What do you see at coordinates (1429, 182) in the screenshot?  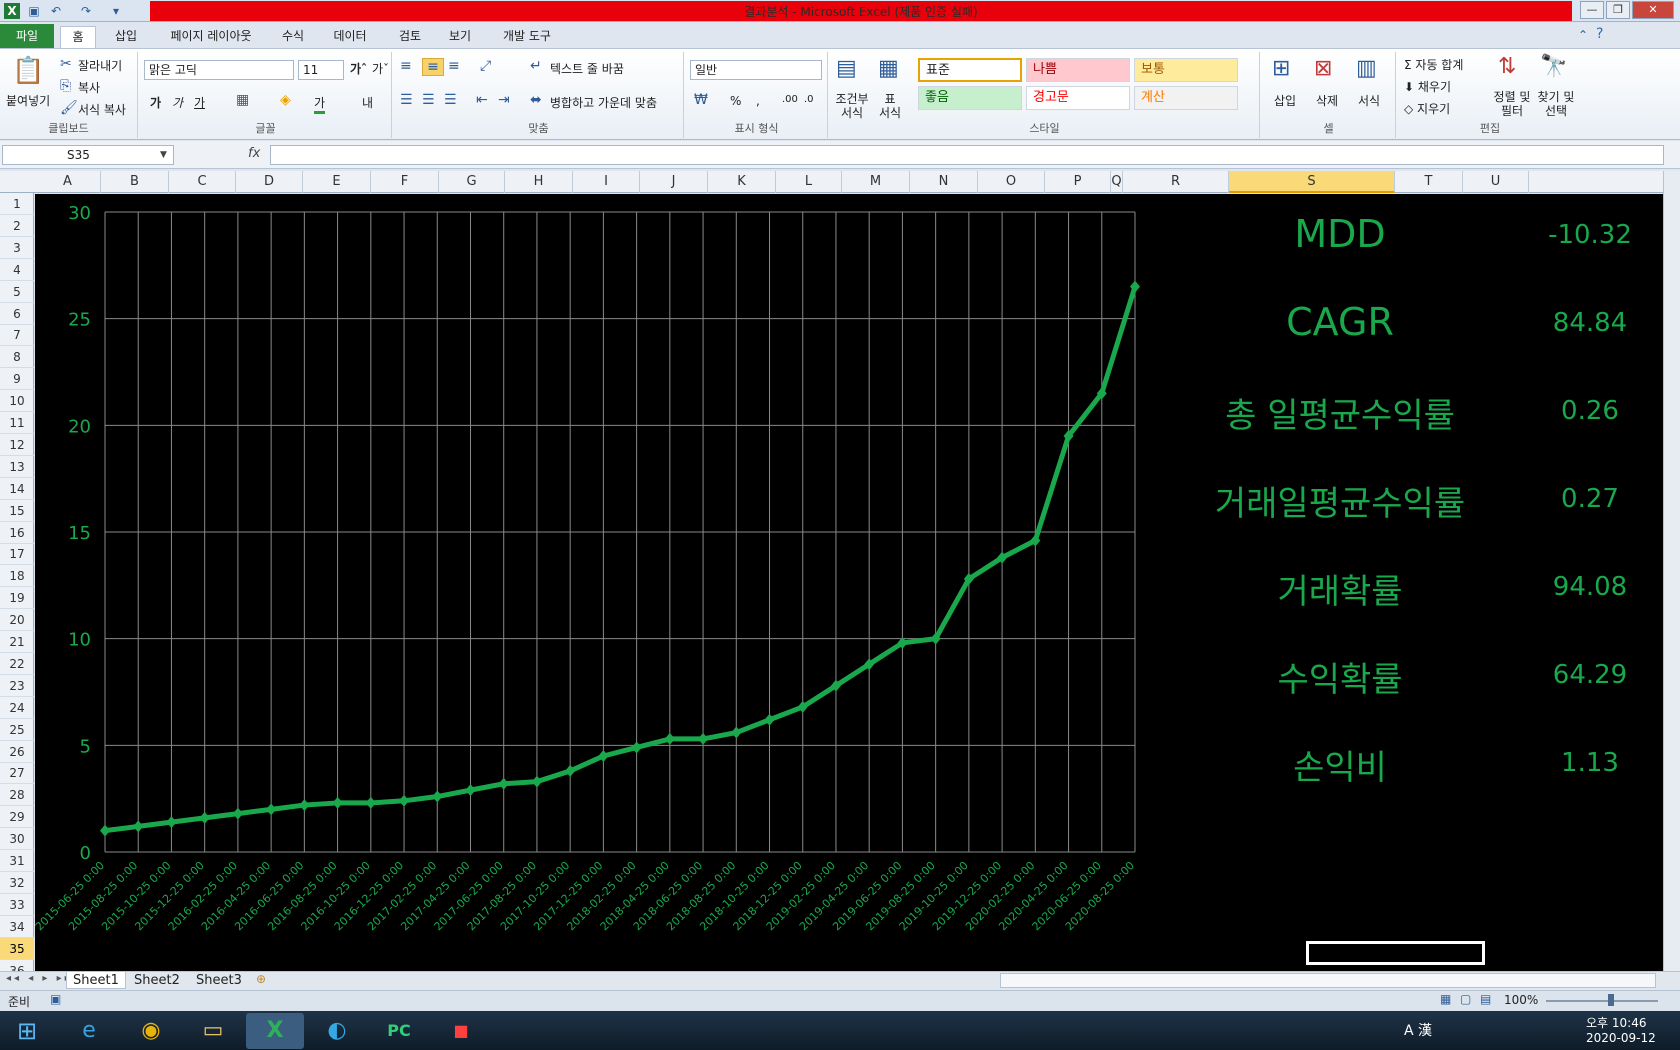 I see `column-header-t: T` at bounding box center [1429, 182].